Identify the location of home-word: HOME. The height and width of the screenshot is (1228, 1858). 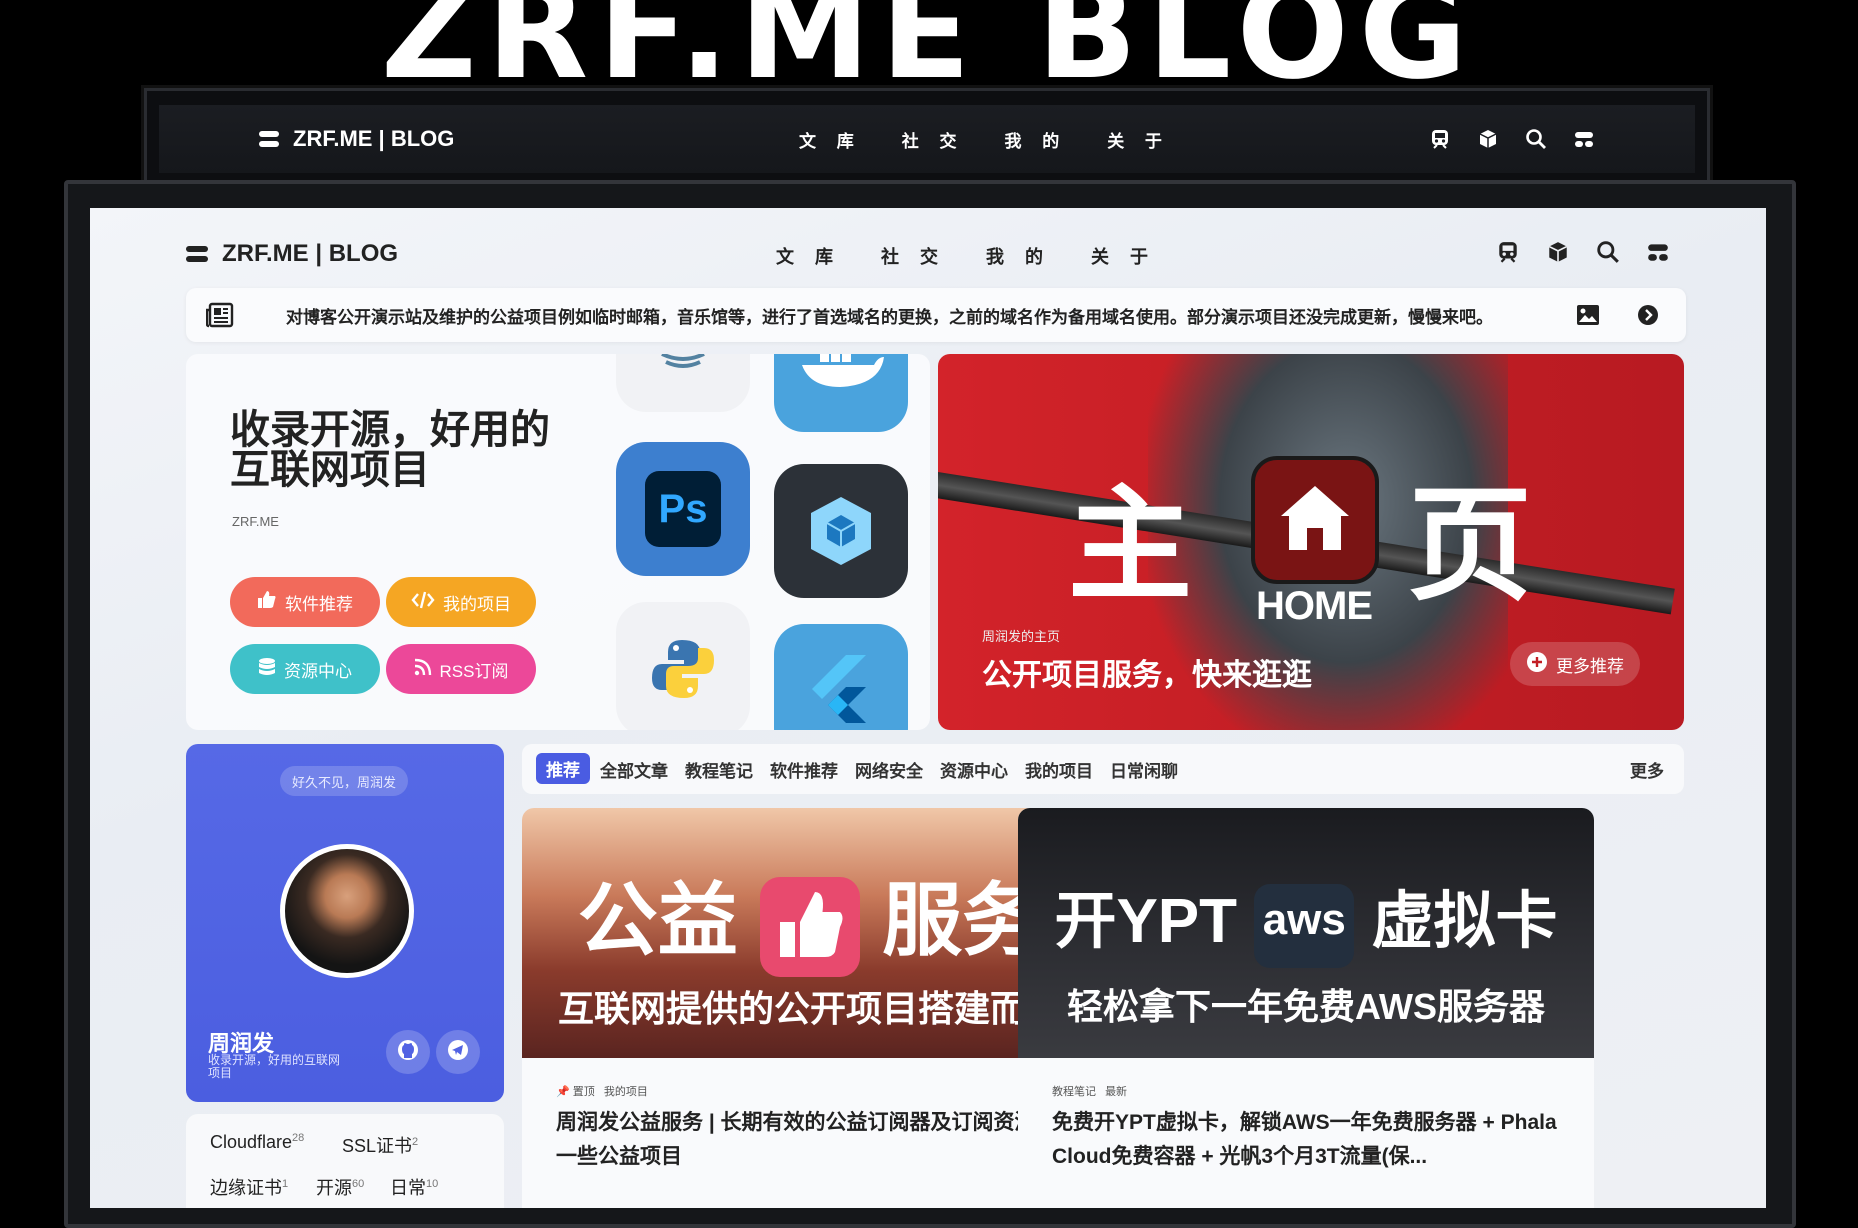
(1314, 606).